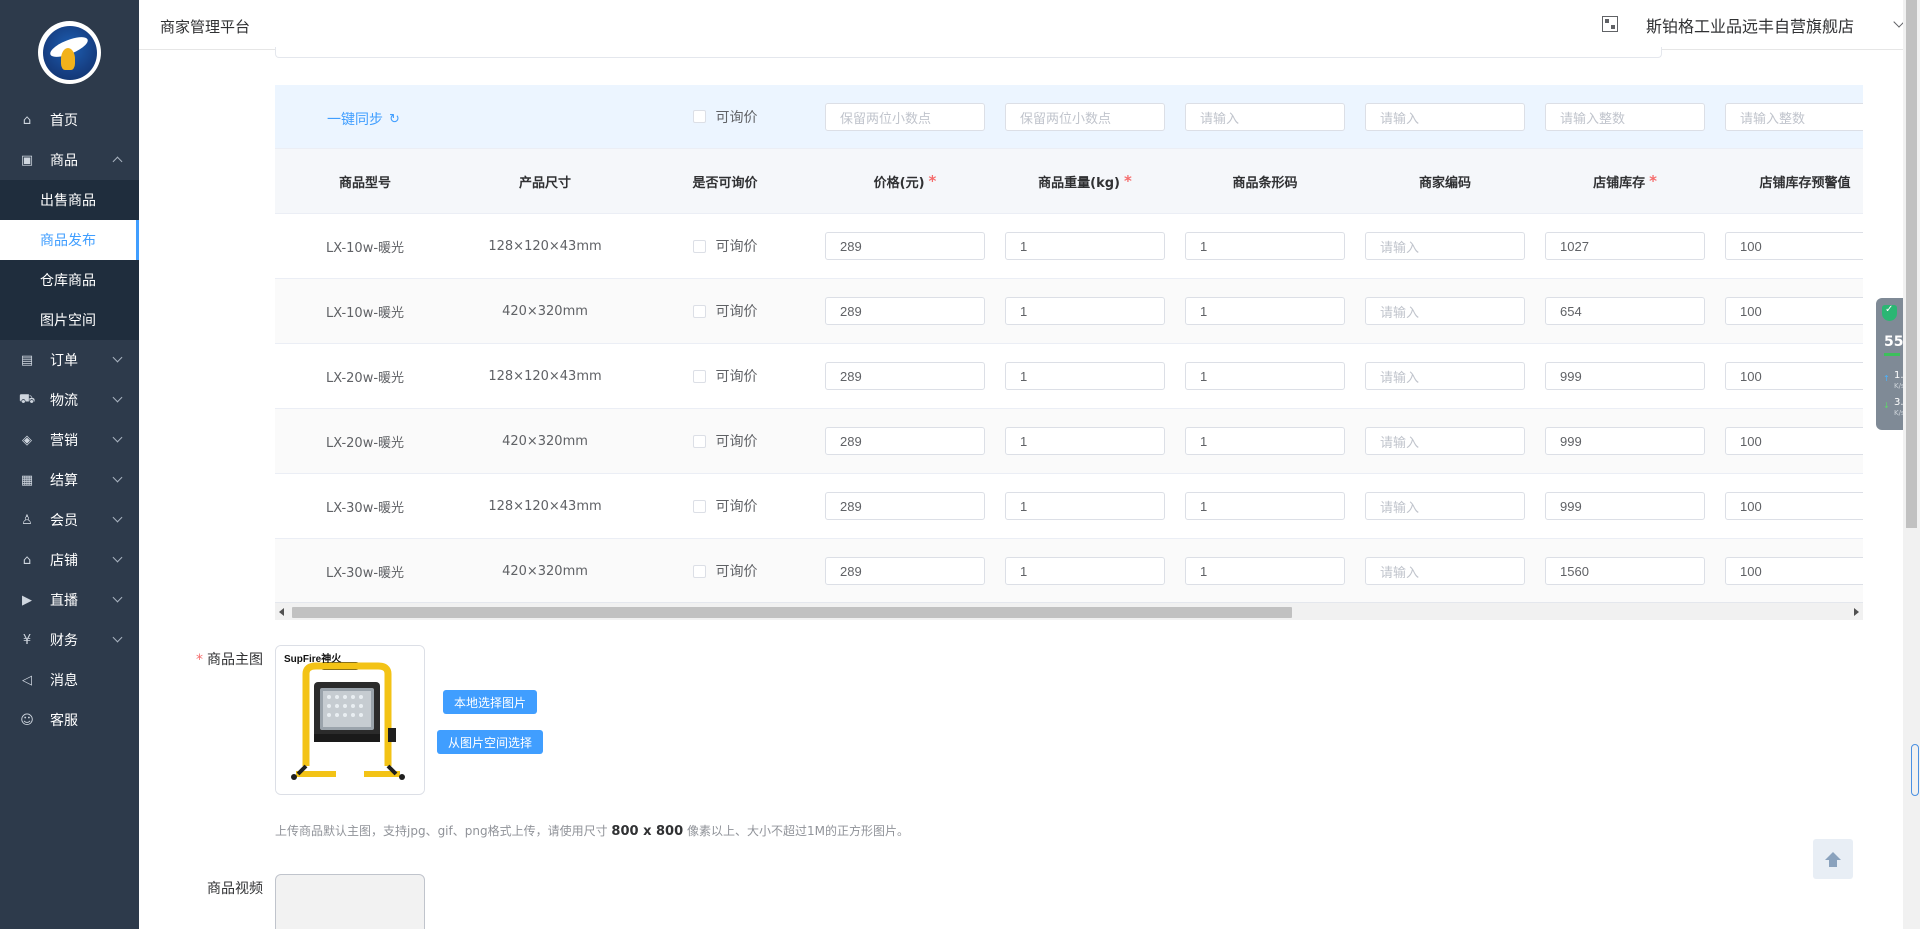 This screenshot has width=1920, height=929. I want to click on video-upload-box, so click(350, 901).